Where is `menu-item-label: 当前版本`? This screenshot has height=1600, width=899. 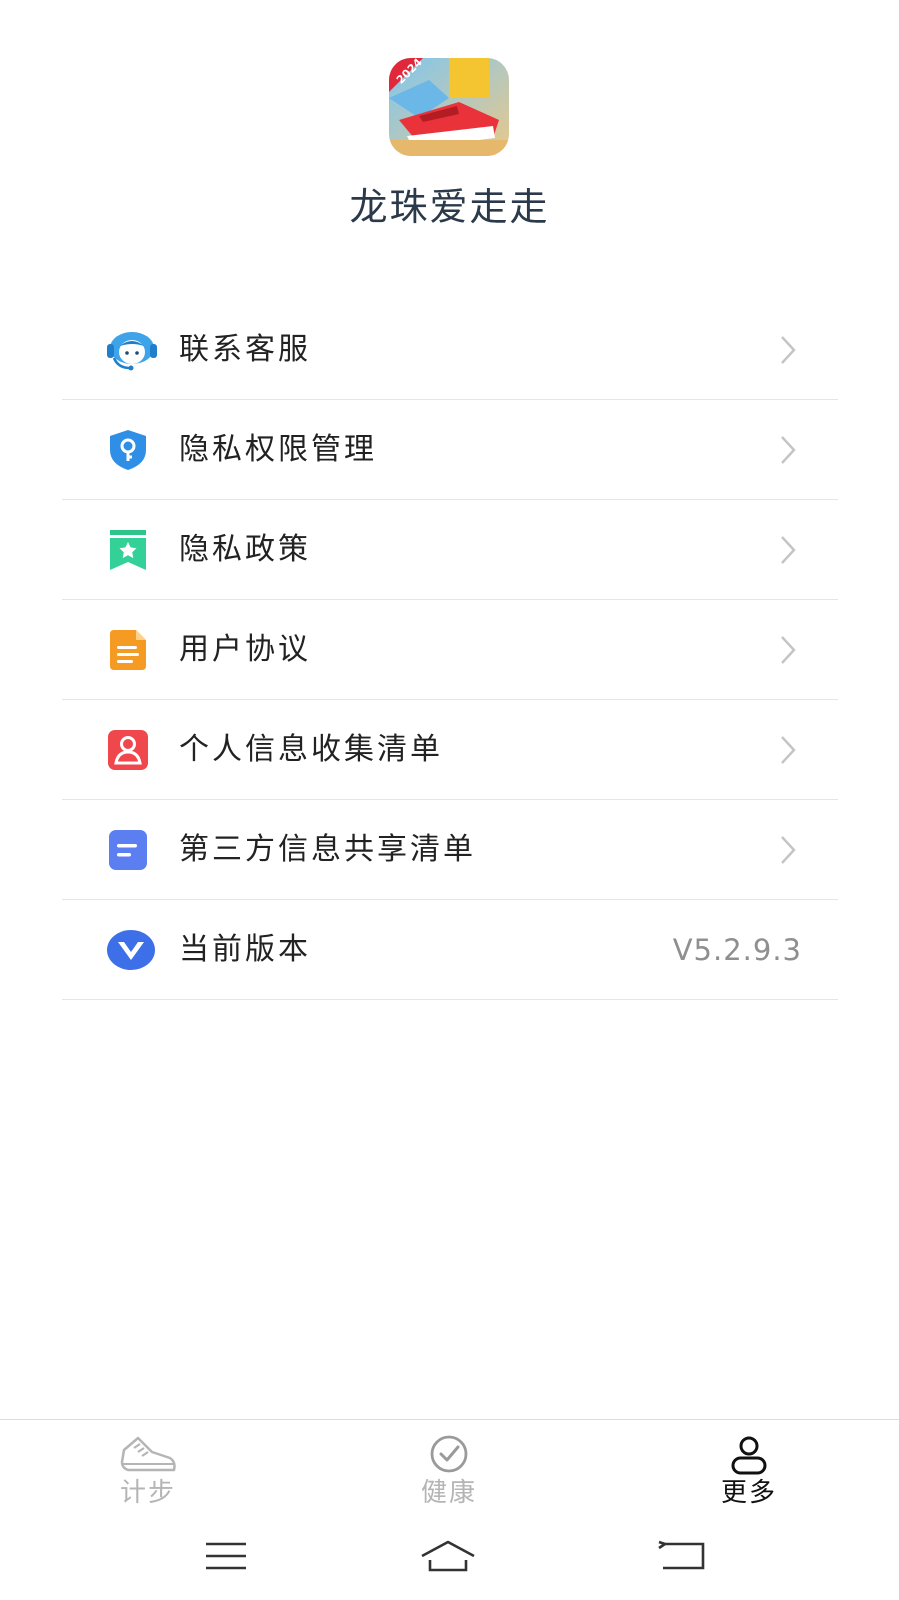
menu-item-label: 当前版本 is located at coordinates (245, 949).